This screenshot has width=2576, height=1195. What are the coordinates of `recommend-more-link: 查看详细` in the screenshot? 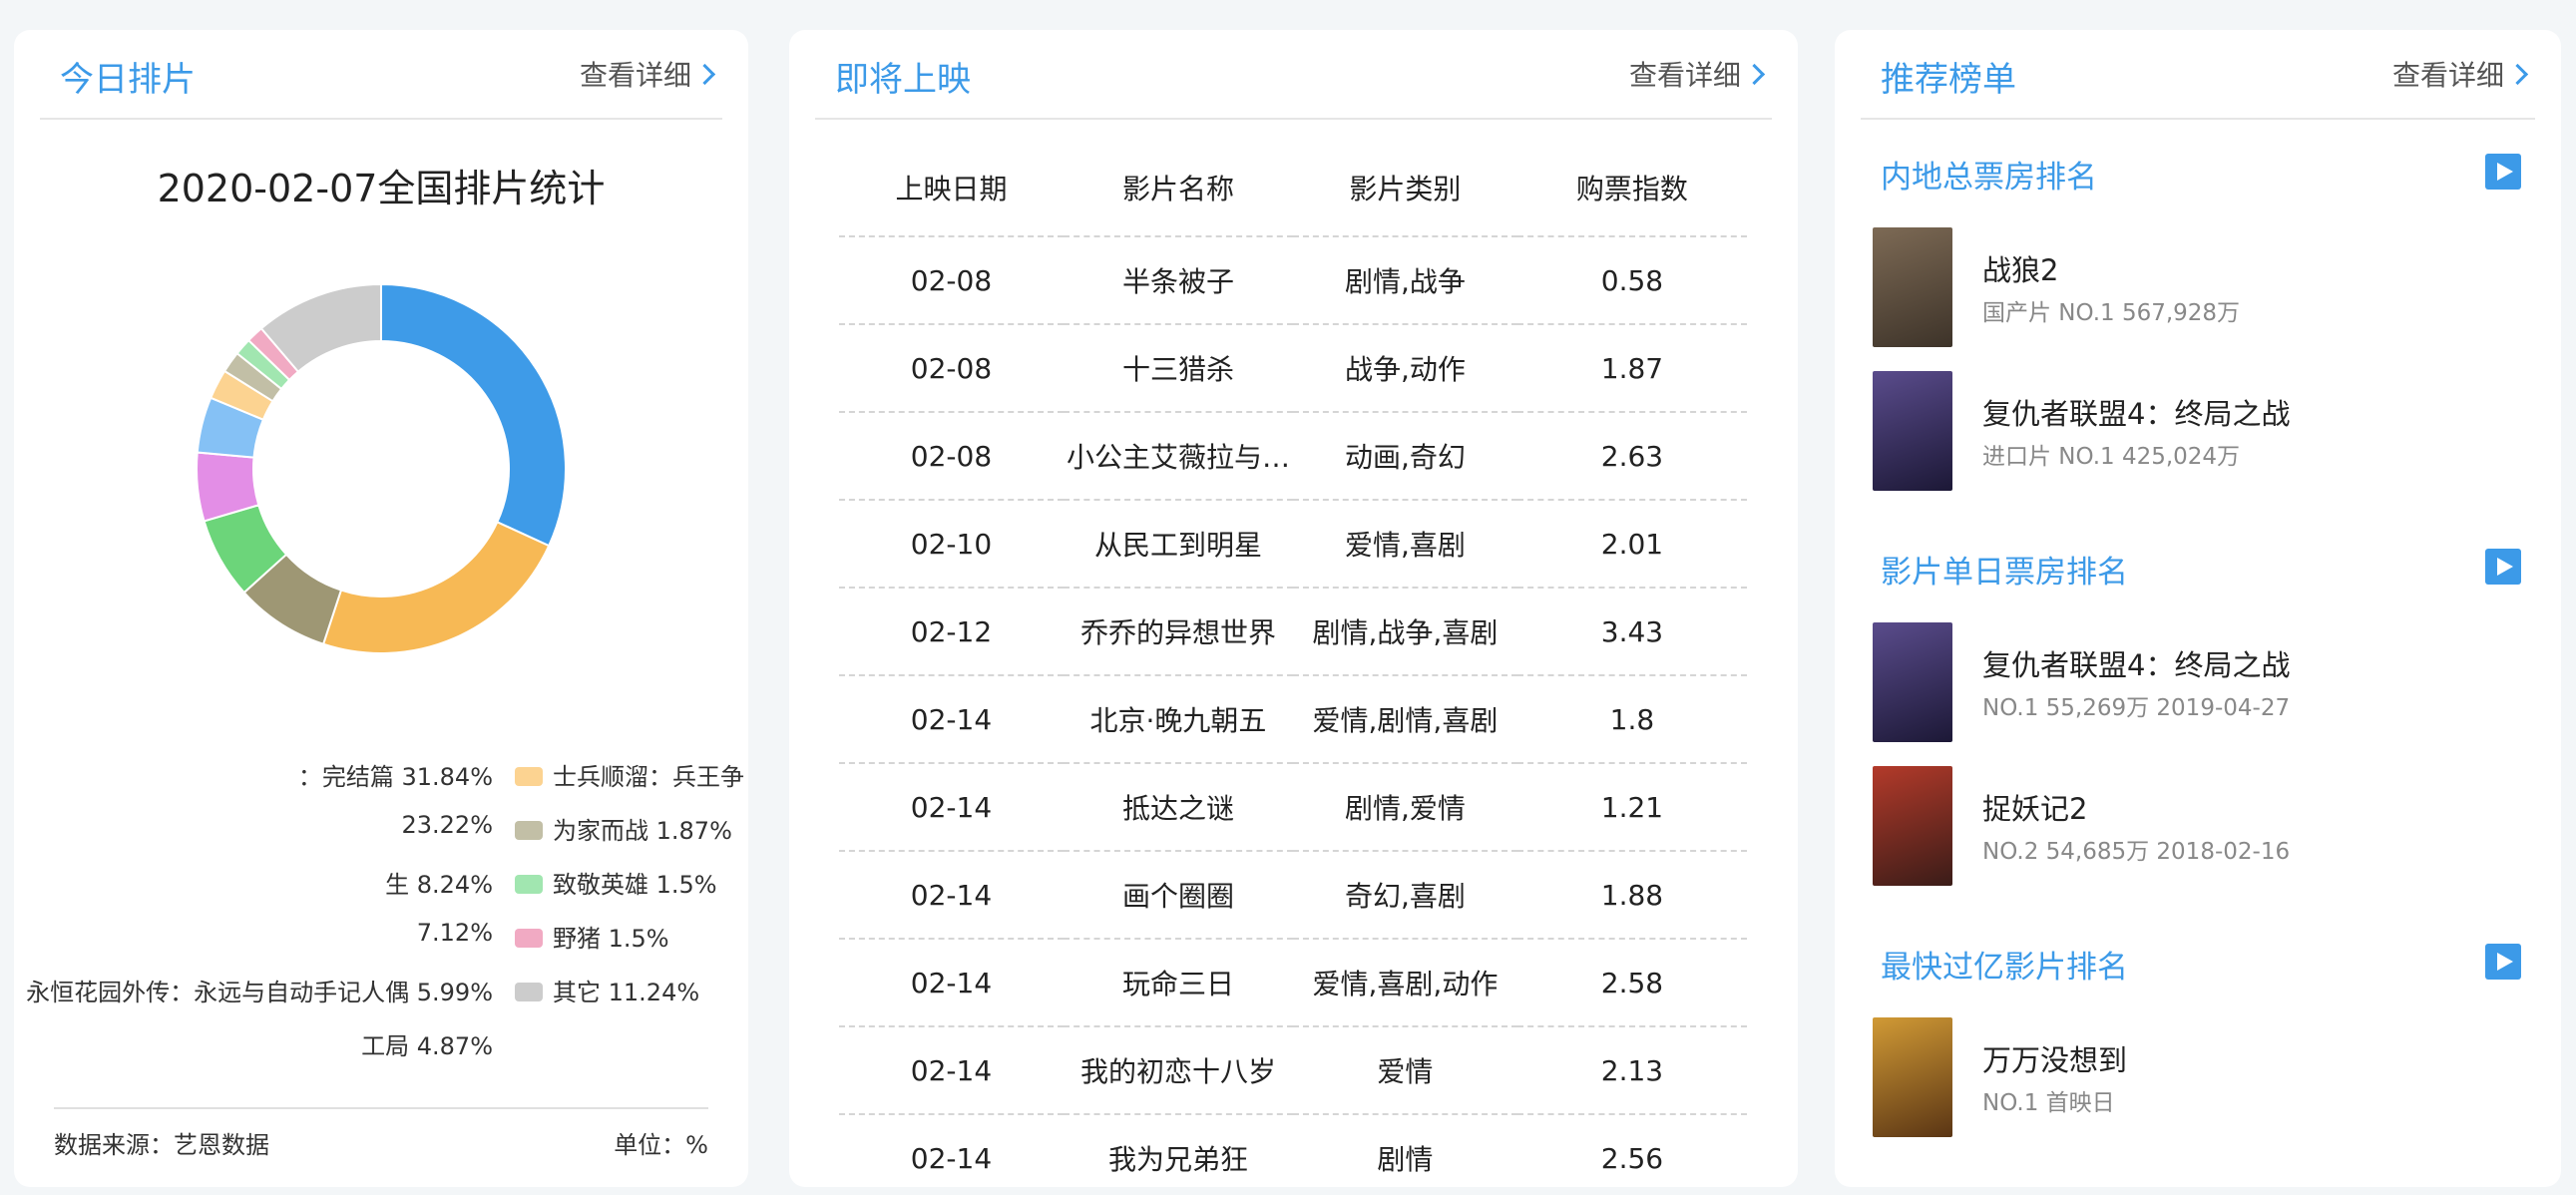 It's located at (2460, 74).